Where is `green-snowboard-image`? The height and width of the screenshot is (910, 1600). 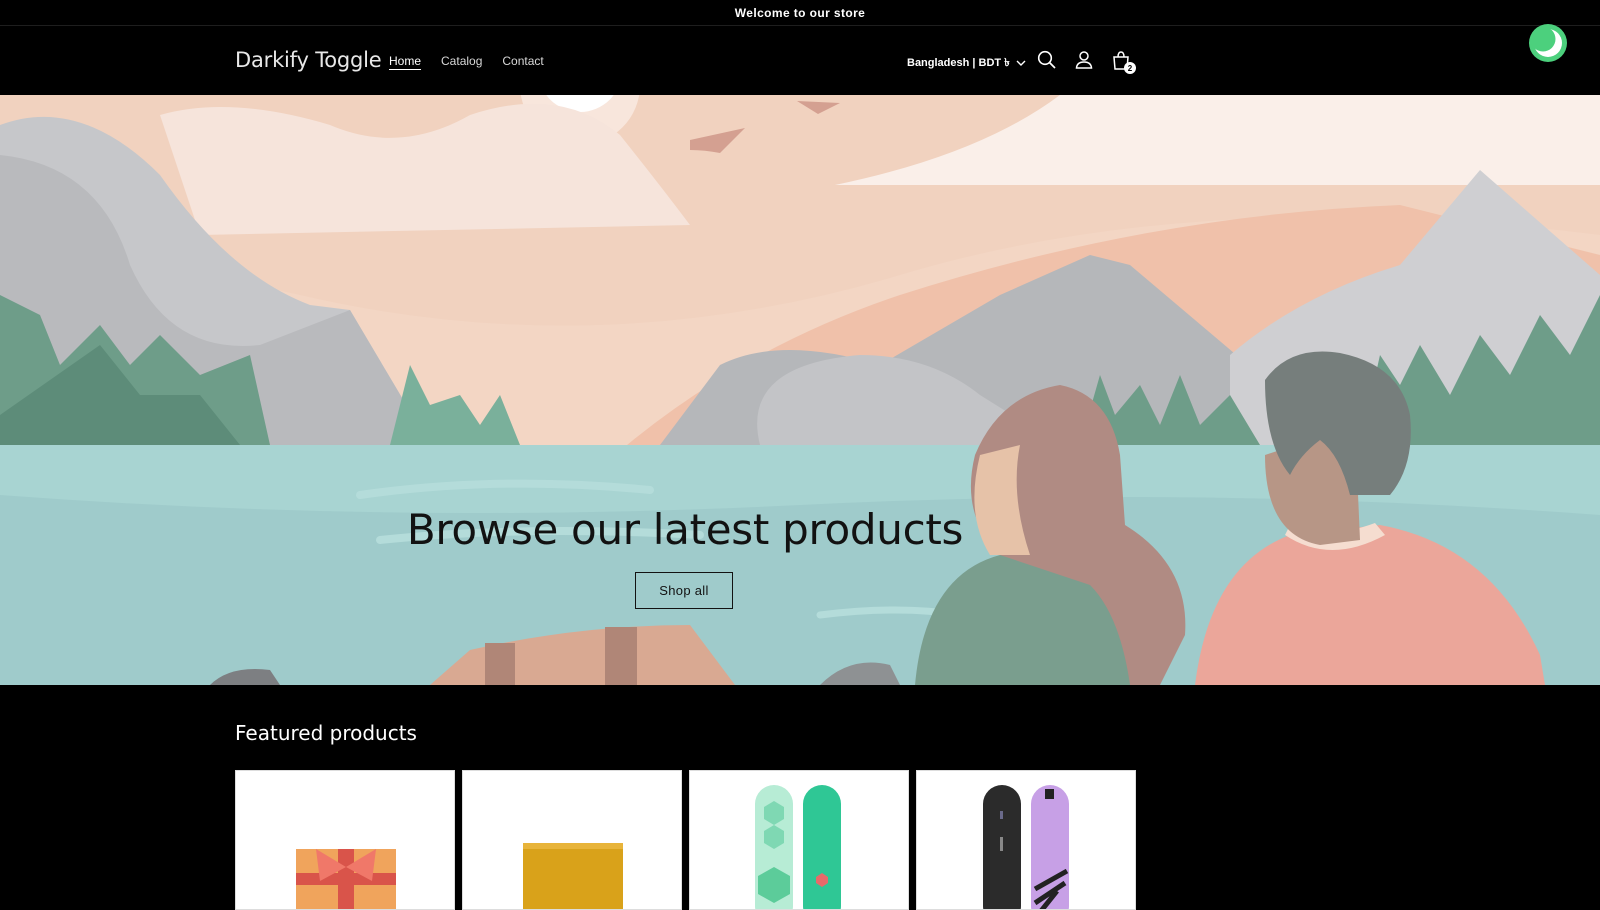 green-snowboard-image is located at coordinates (798, 847).